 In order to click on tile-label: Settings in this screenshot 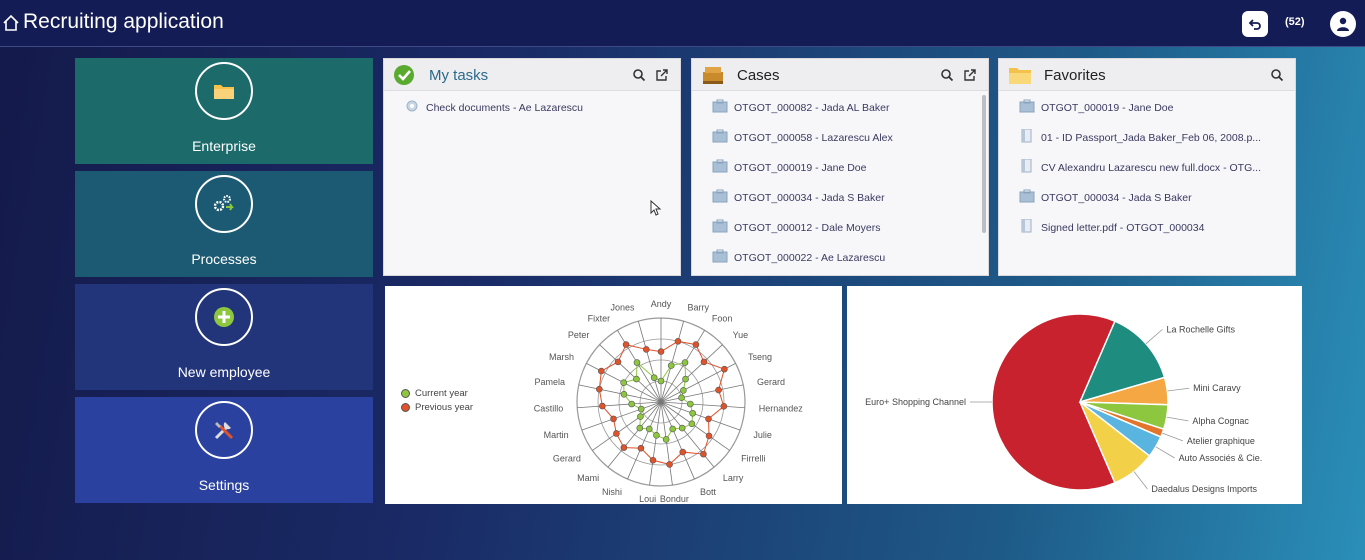, I will do `click(224, 485)`.